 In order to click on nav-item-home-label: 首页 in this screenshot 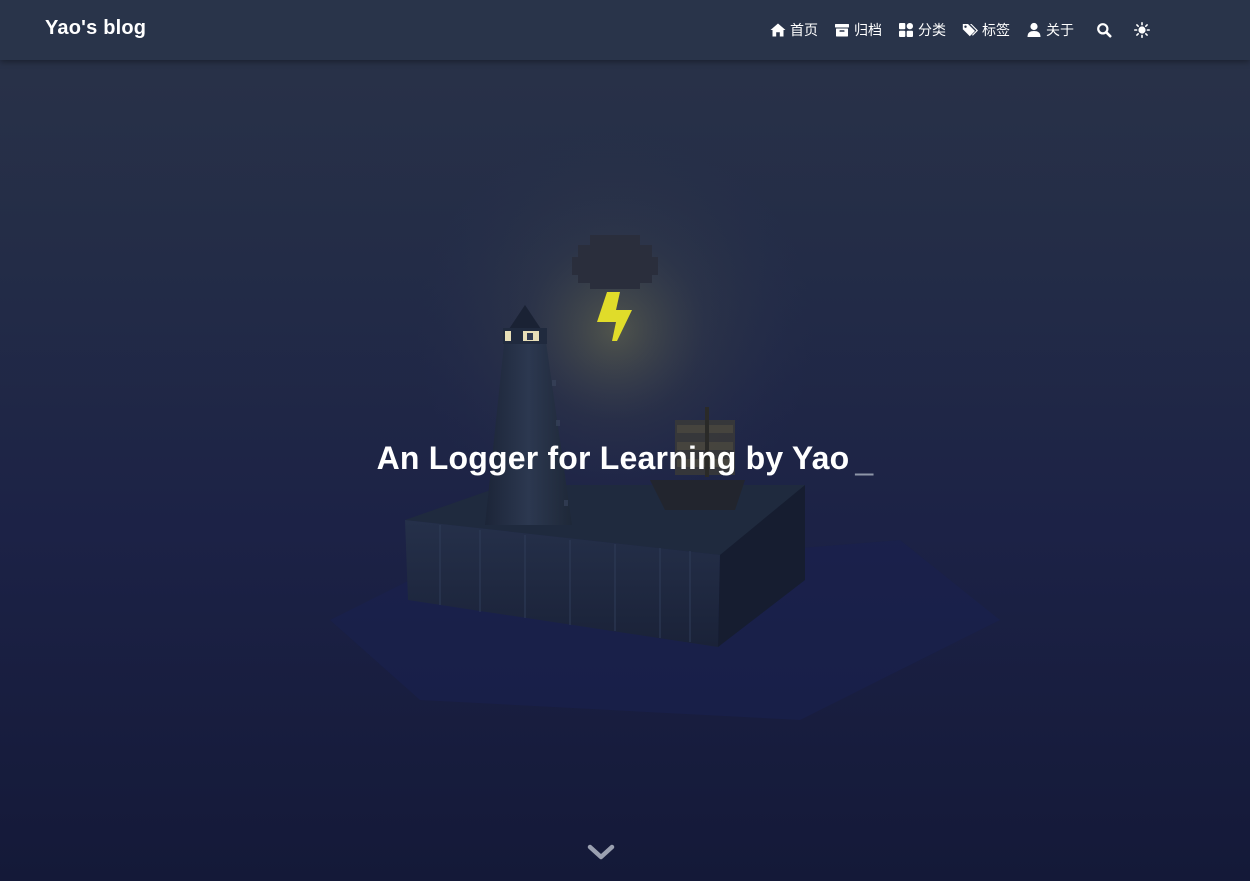, I will do `click(804, 30)`.